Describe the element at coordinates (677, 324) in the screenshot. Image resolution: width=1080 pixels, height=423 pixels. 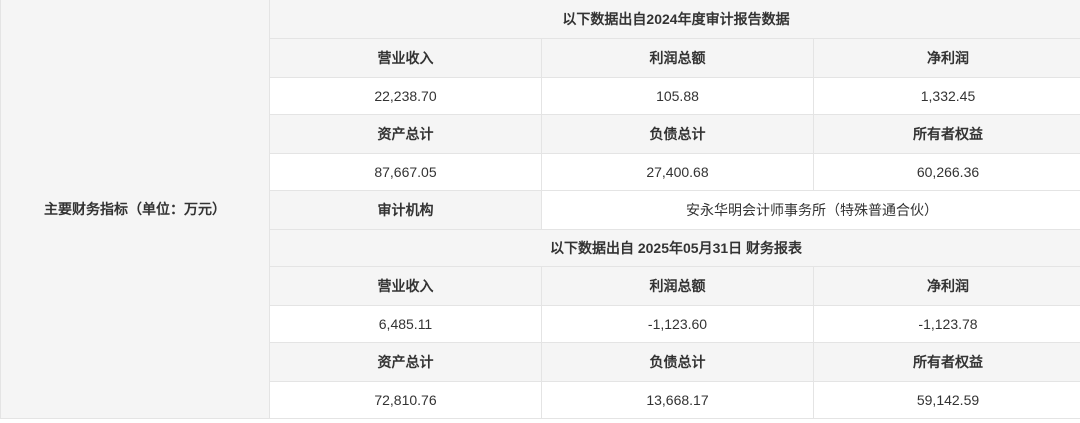
I see `value-total-profit: -1,123.60` at that location.